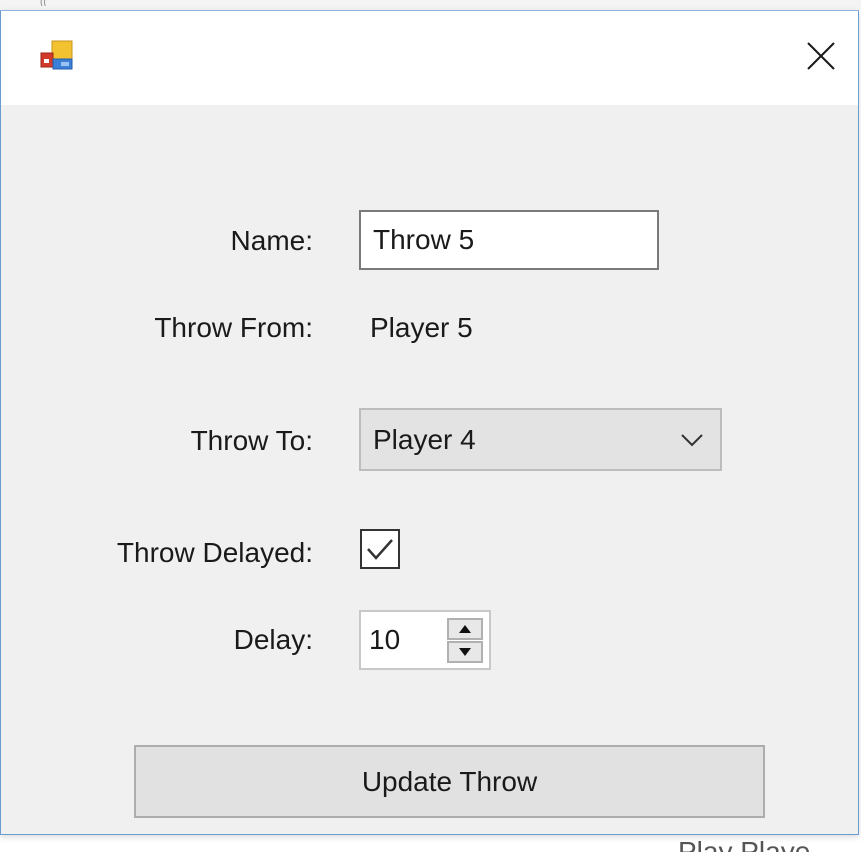 The image size is (861, 852). Describe the element at coordinates (214, 552) in the screenshot. I see `throw-delayed-label: Throw Delayed:` at that location.